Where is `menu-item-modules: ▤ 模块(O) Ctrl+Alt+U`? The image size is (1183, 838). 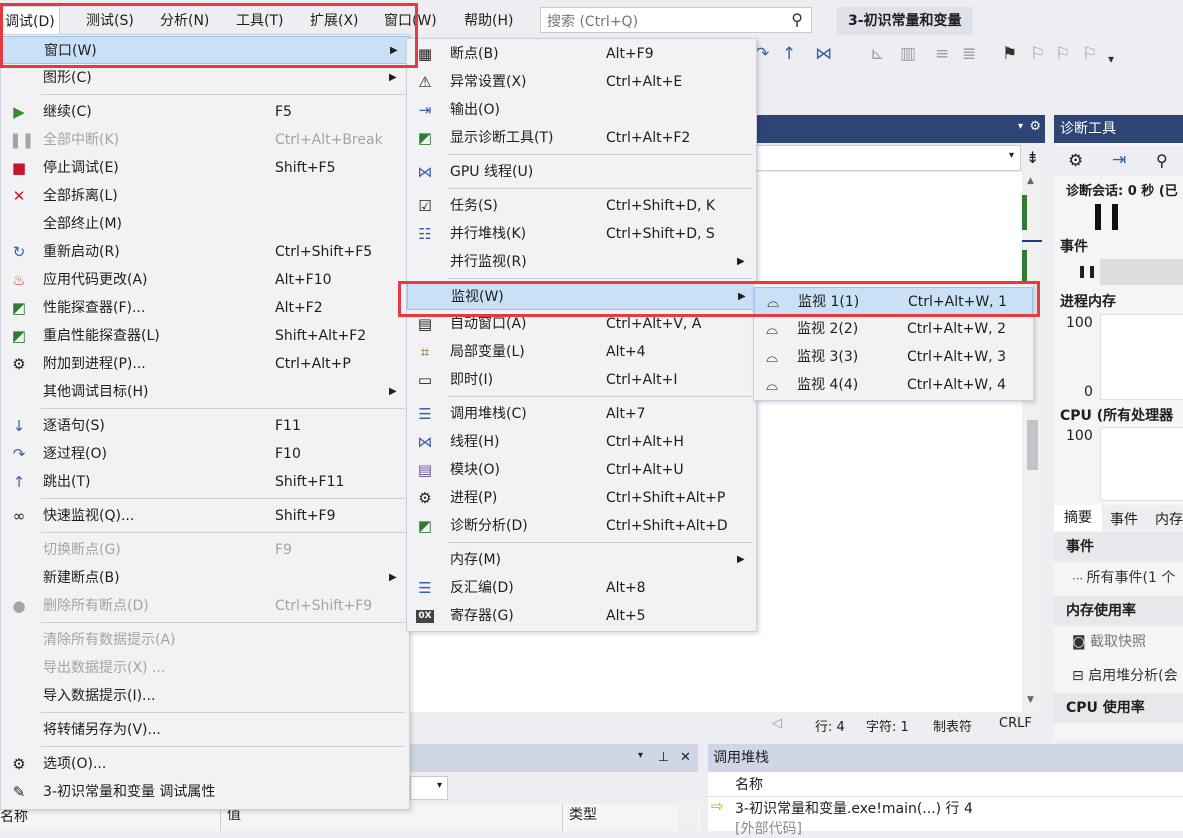
menu-item-modules: ▤ 模块(O) Ctrl+Alt+U is located at coordinates (581, 470).